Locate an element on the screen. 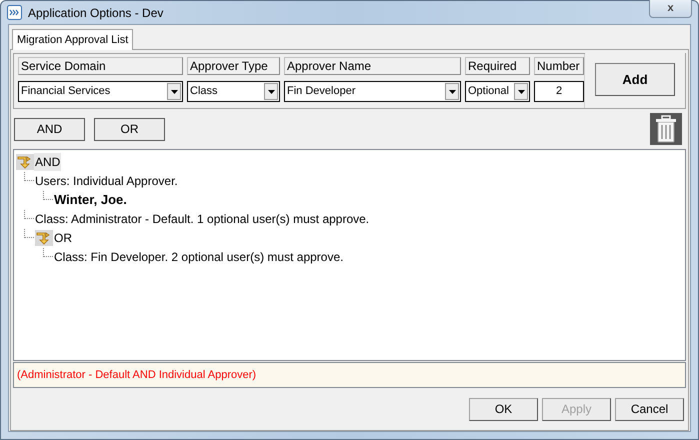 This screenshot has width=699, height=440. operator-node: OR is located at coordinates (63, 237).